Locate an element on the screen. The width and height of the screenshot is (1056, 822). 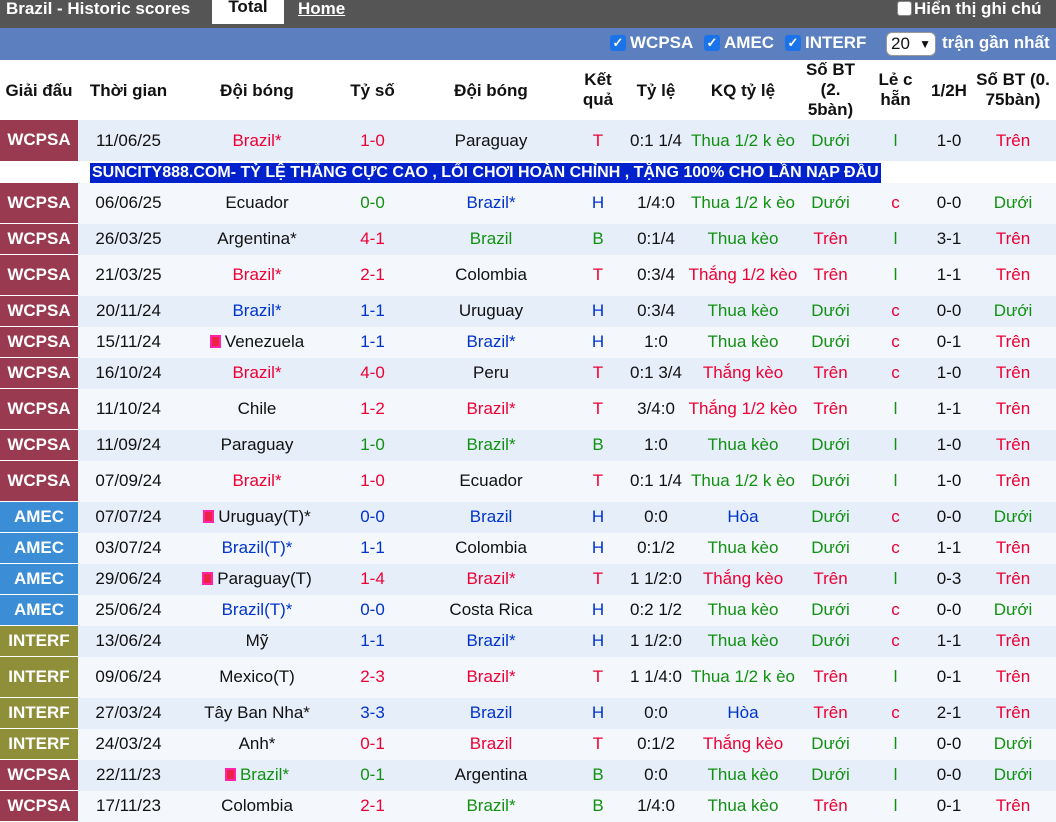
home-team-cell: Colombia is located at coordinates (257, 806).